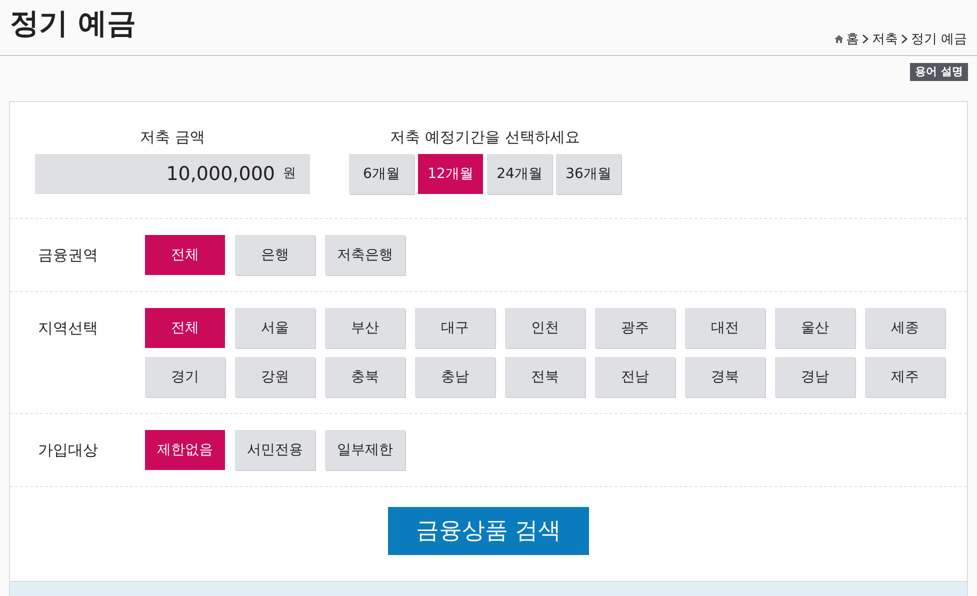  I want to click on option-button: 제주, so click(905, 377).